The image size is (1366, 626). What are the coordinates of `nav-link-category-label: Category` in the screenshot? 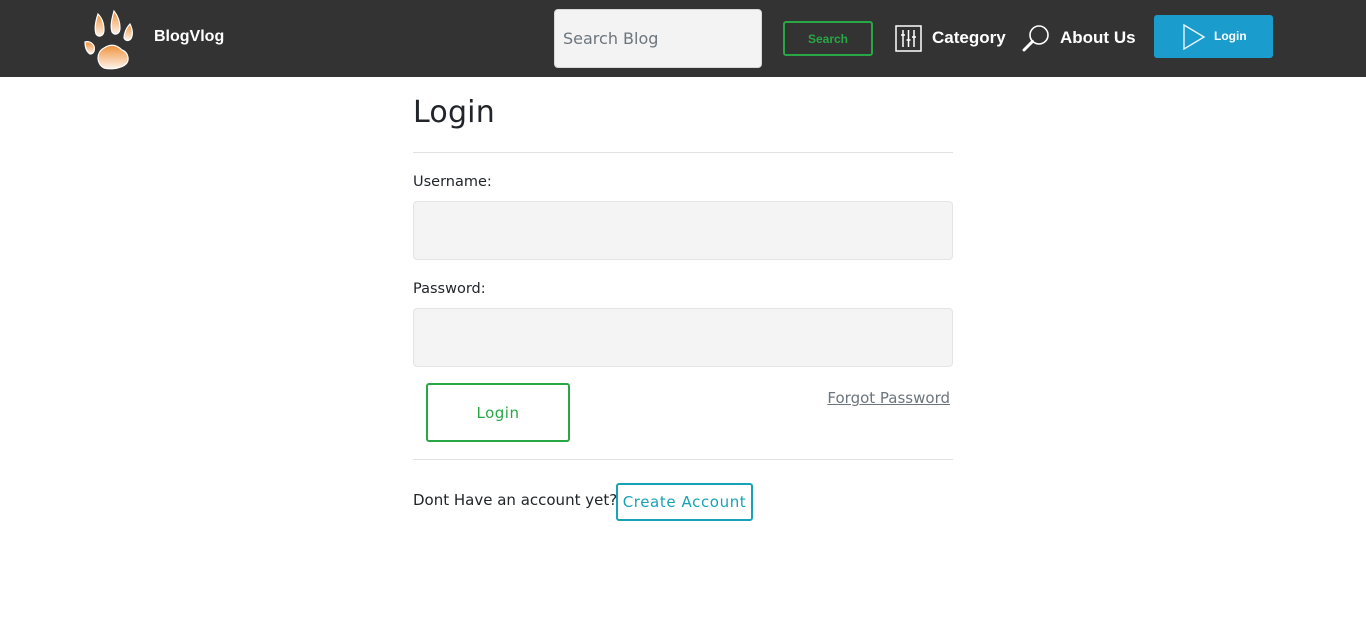 It's located at (969, 37).